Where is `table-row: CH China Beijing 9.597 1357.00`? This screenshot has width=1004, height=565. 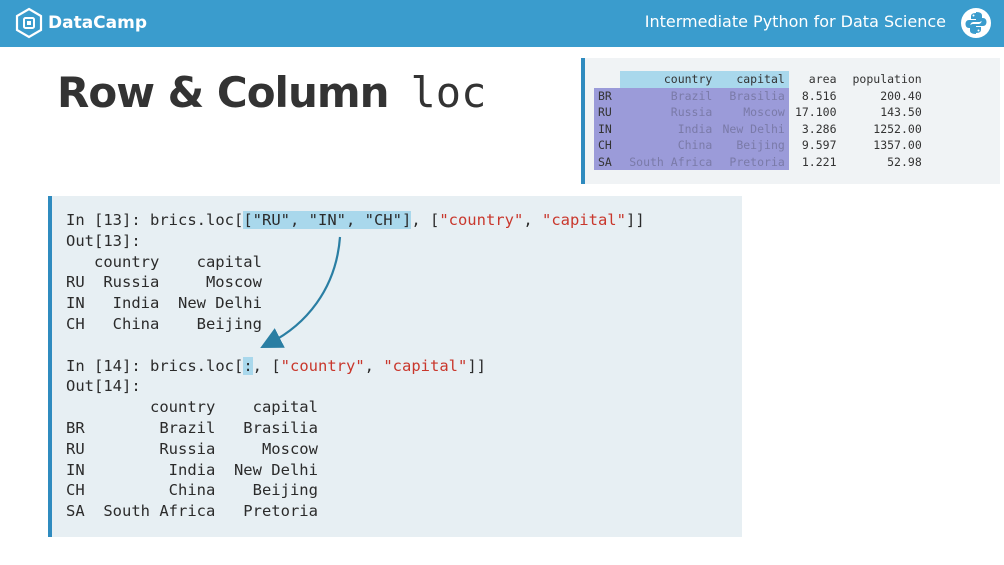
table-row: CH China Beijing 9.597 1357.00 is located at coordinates (760, 145).